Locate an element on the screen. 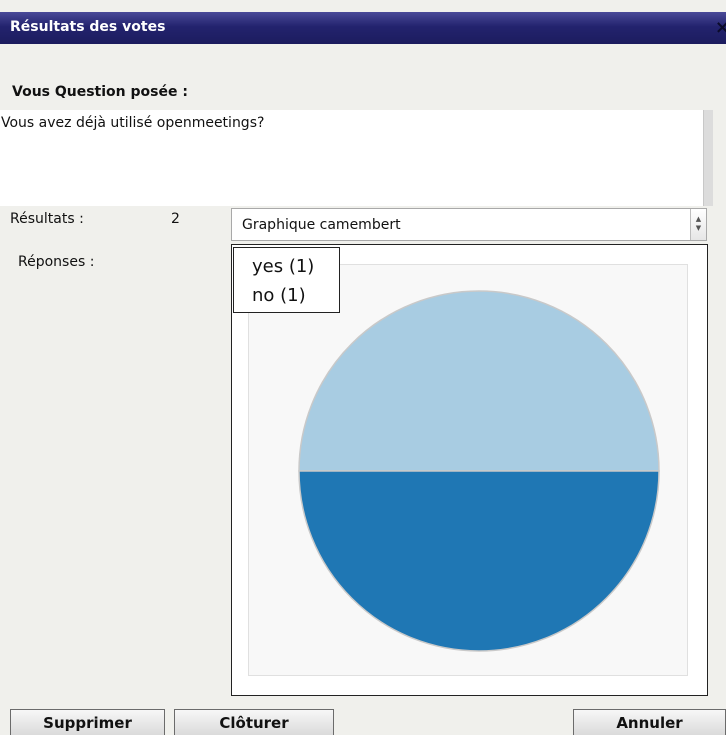 This screenshot has width=726, height=735. results-label: Résultats : is located at coordinates (47, 219).